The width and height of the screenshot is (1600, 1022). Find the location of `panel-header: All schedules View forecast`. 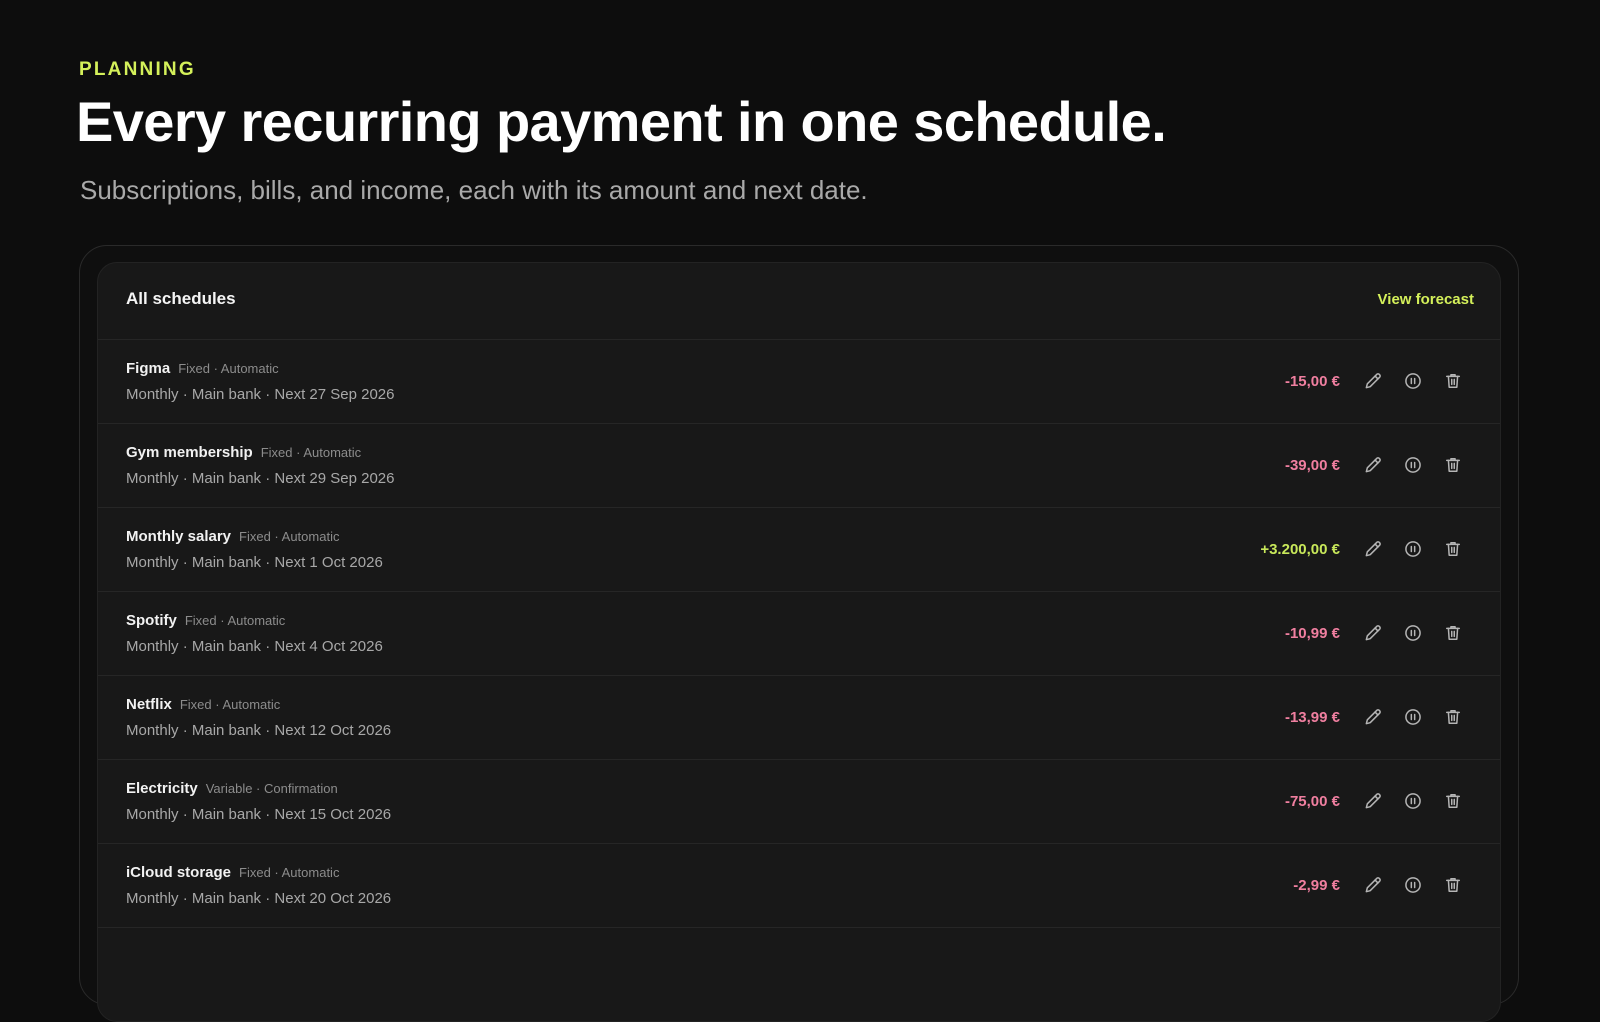

panel-header: All schedules View forecast is located at coordinates (799, 301).